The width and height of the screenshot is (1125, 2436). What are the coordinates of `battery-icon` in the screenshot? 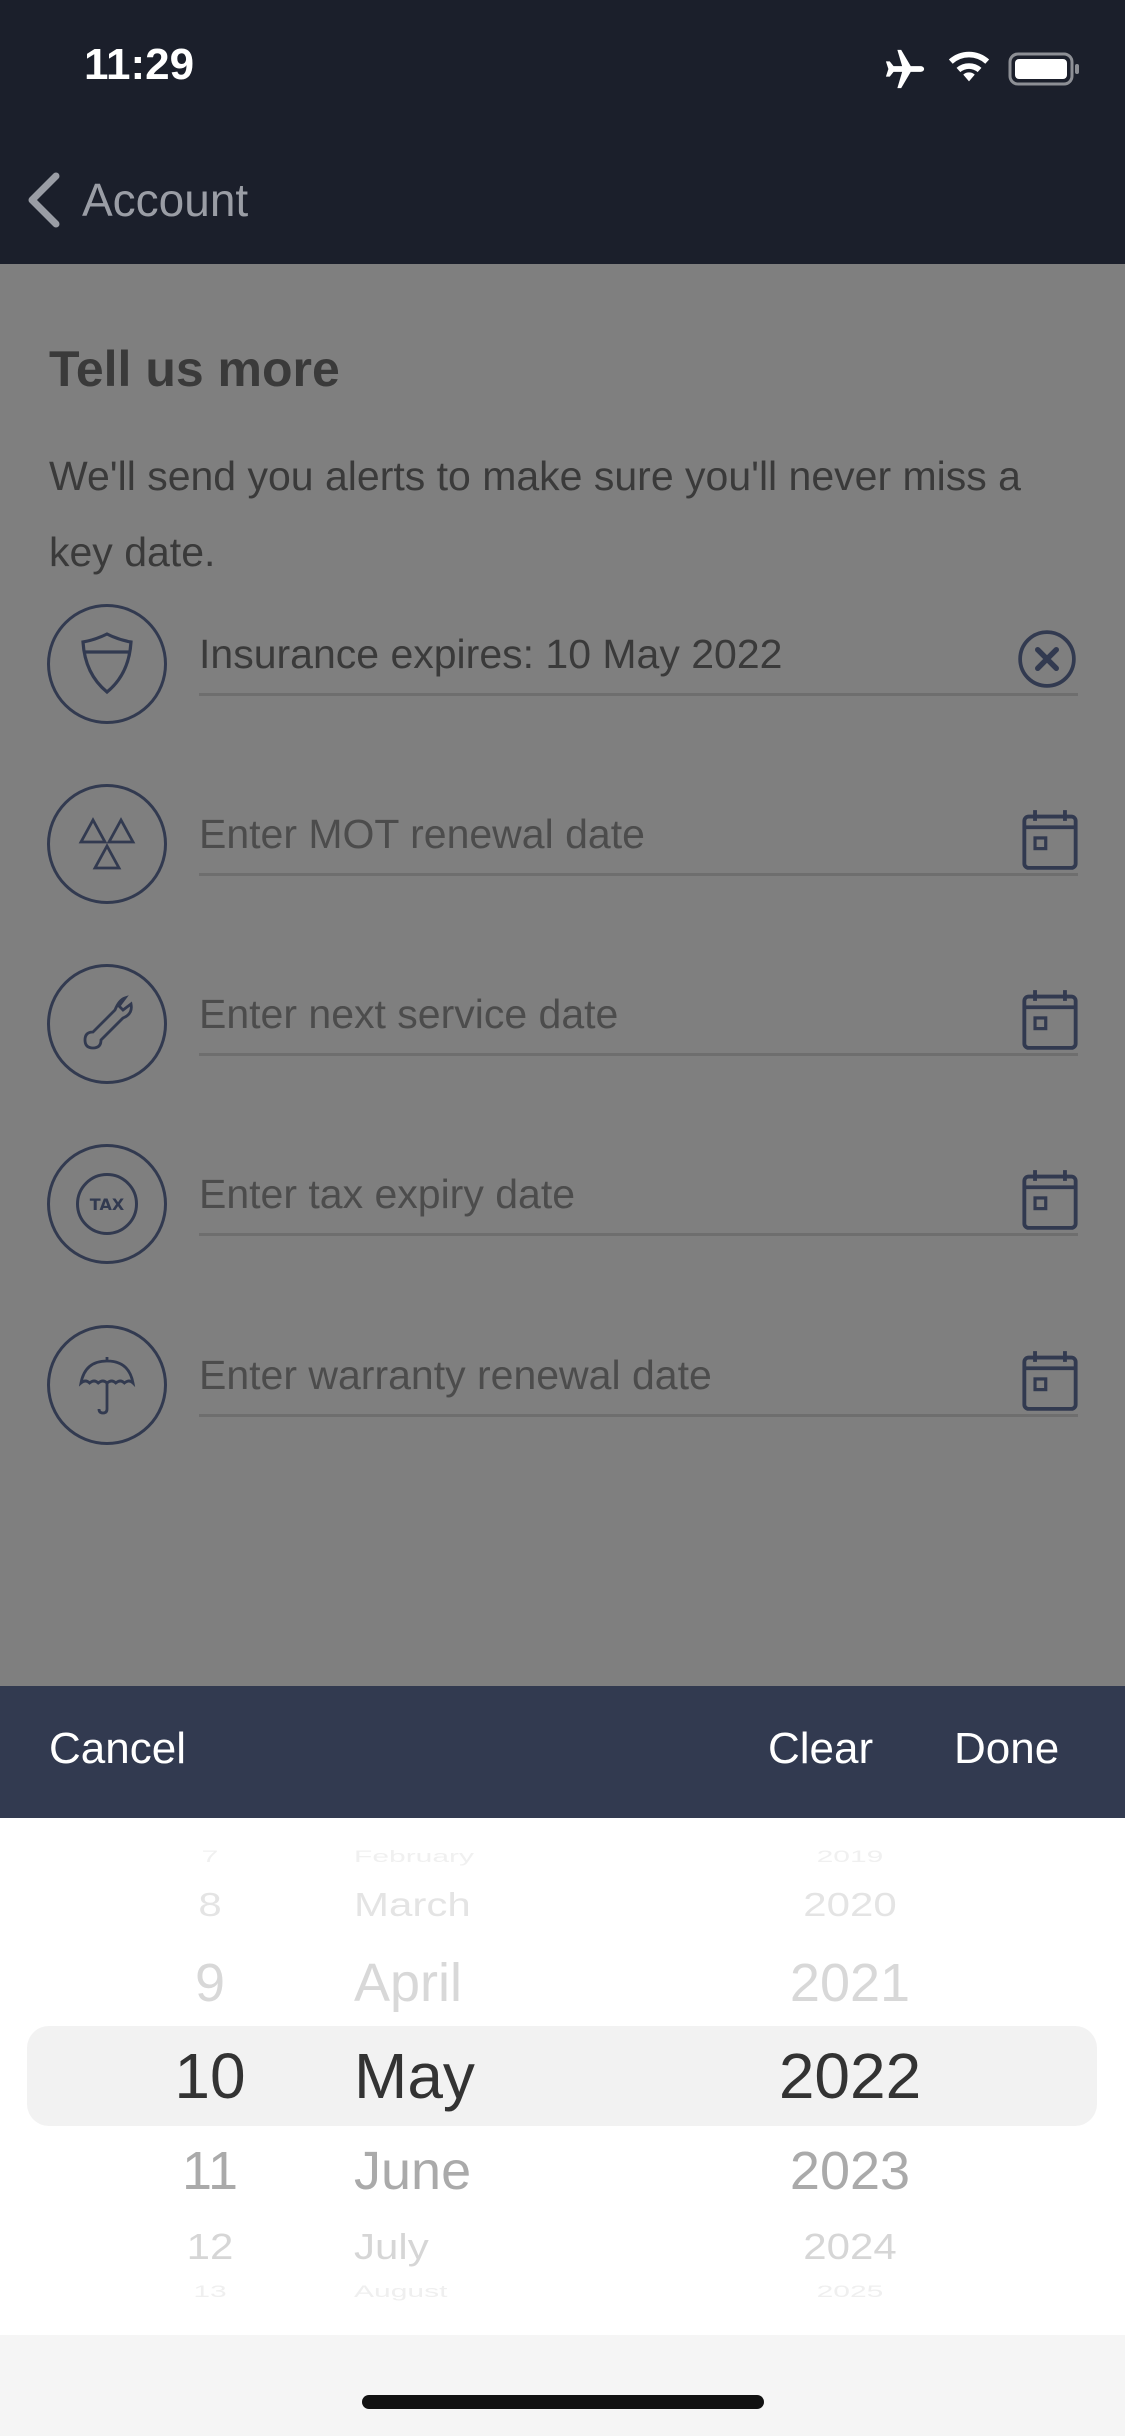 It's located at (1043, 69).